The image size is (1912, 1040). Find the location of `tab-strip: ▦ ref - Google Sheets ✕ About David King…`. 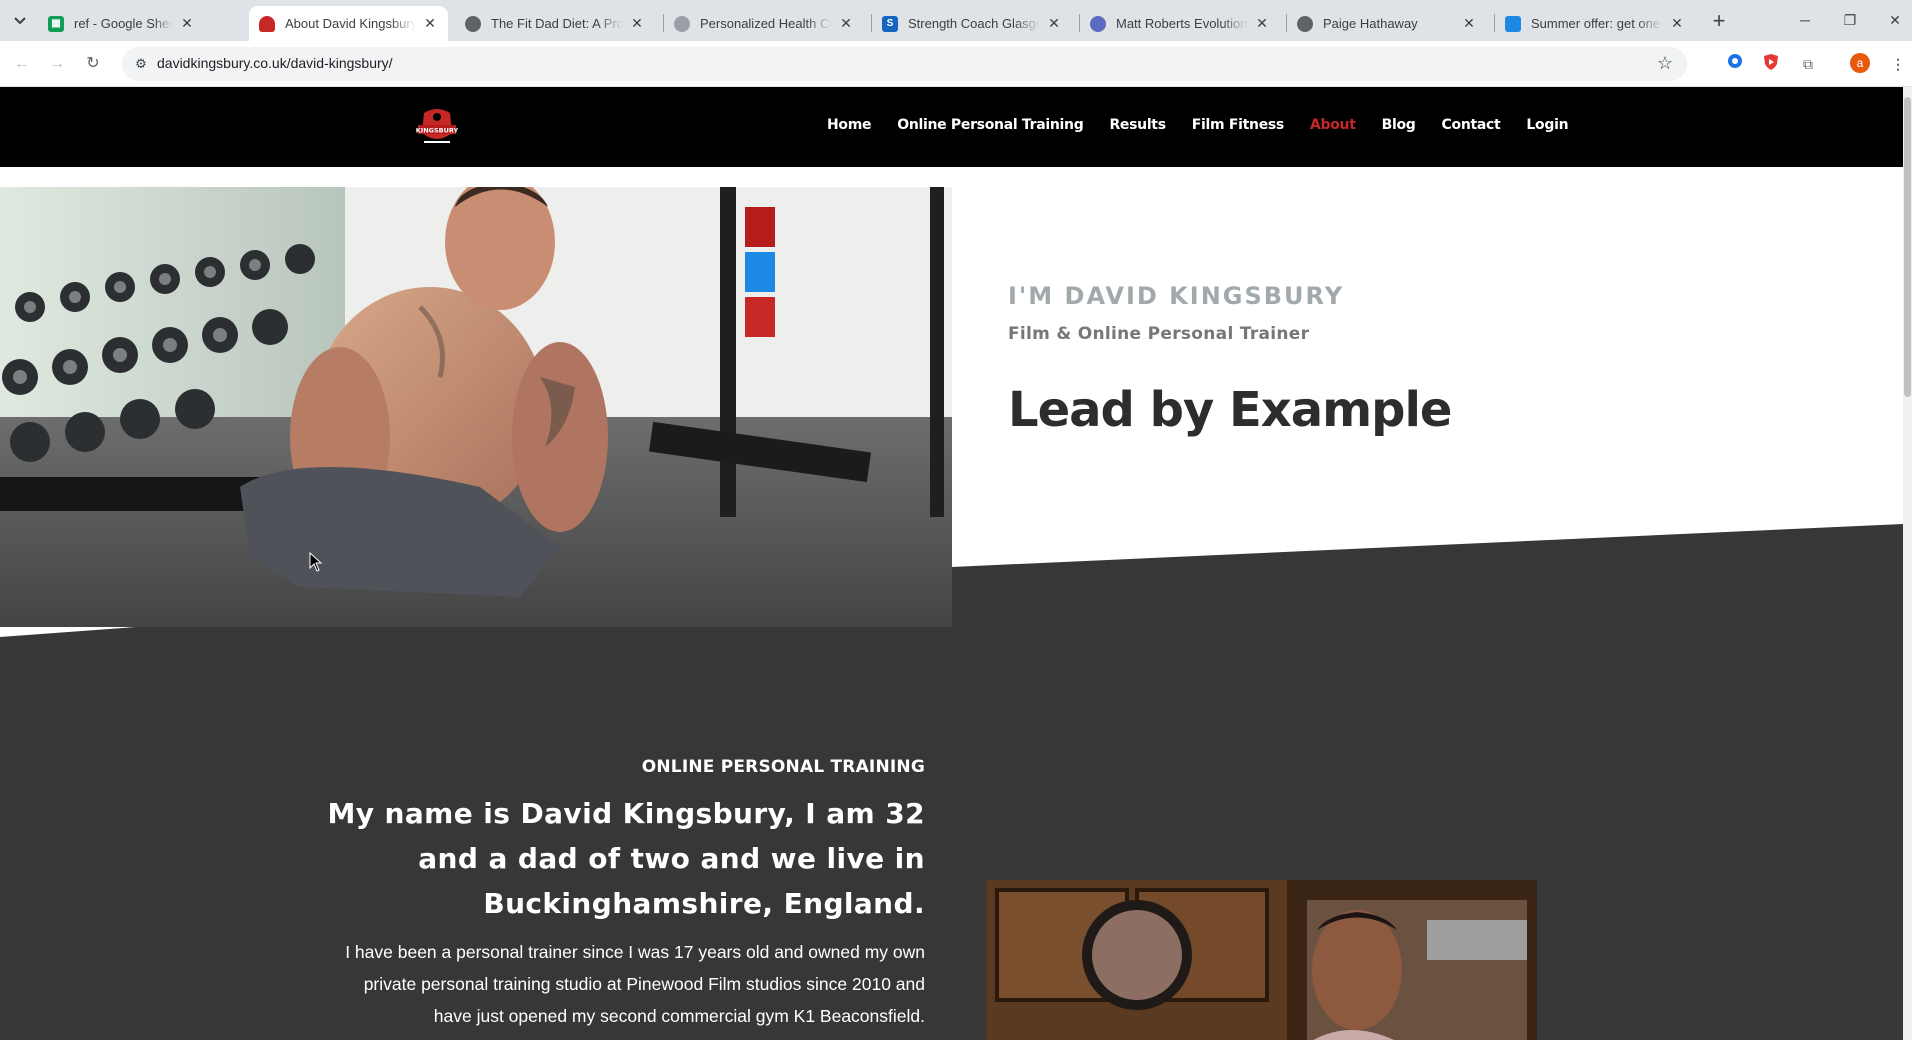

tab-strip: ▦ ref - Google Sheets ✕ About David King… is located at coordinates (956, 20).